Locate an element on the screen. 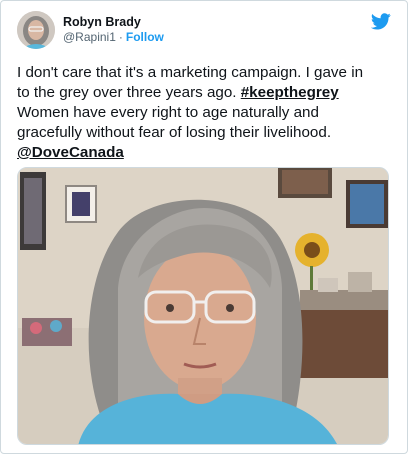  tweet-text-line-5: @DoveCanada is located at coordinates (207, 153).